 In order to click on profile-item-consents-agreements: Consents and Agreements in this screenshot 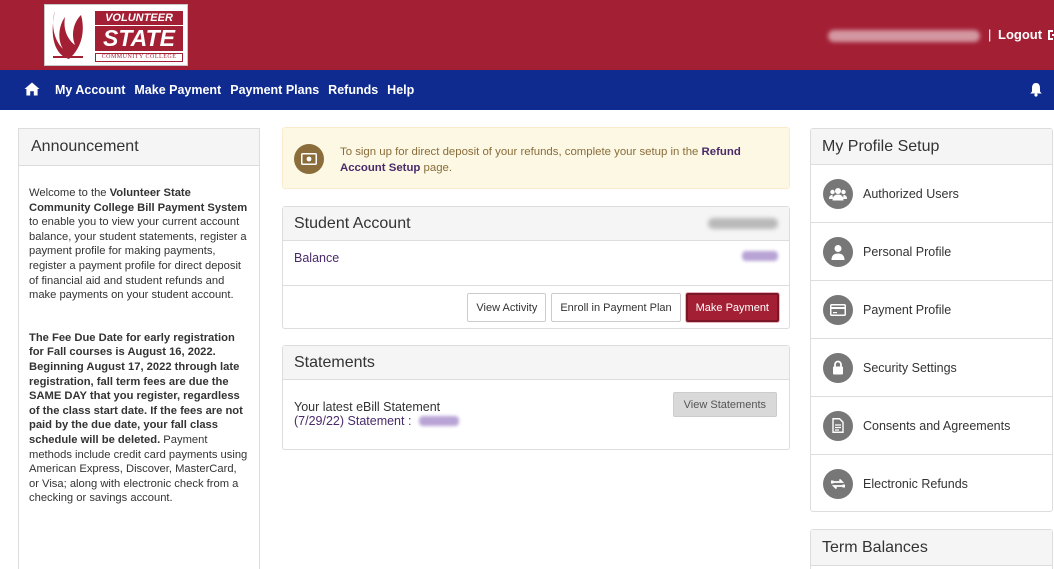, I will do `click(931, 426)`.